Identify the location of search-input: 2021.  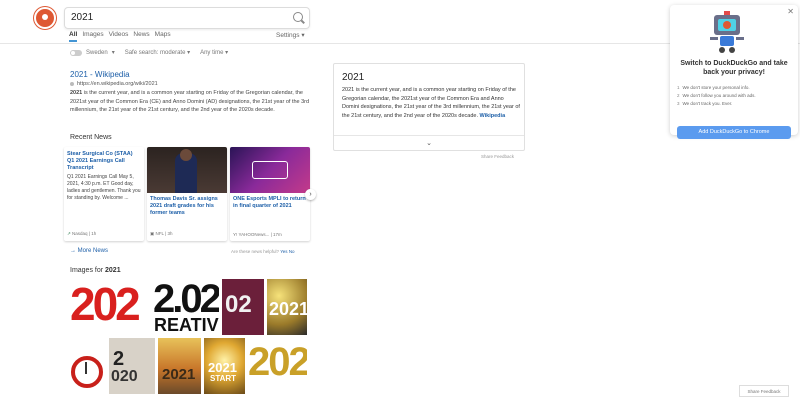
(187, 18).